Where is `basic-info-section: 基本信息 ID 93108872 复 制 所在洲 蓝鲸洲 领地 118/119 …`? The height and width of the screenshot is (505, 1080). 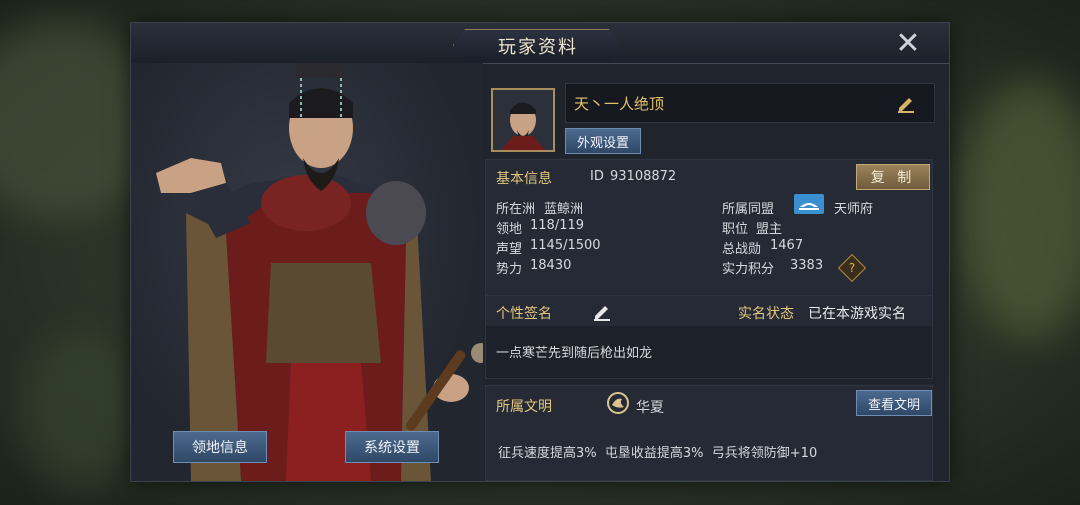 basic-info-section: 基本信息 ID 93108872 复 制 所在洲 蓝鲸洲 领地 118/119 … is located at coordinates (709, 231).